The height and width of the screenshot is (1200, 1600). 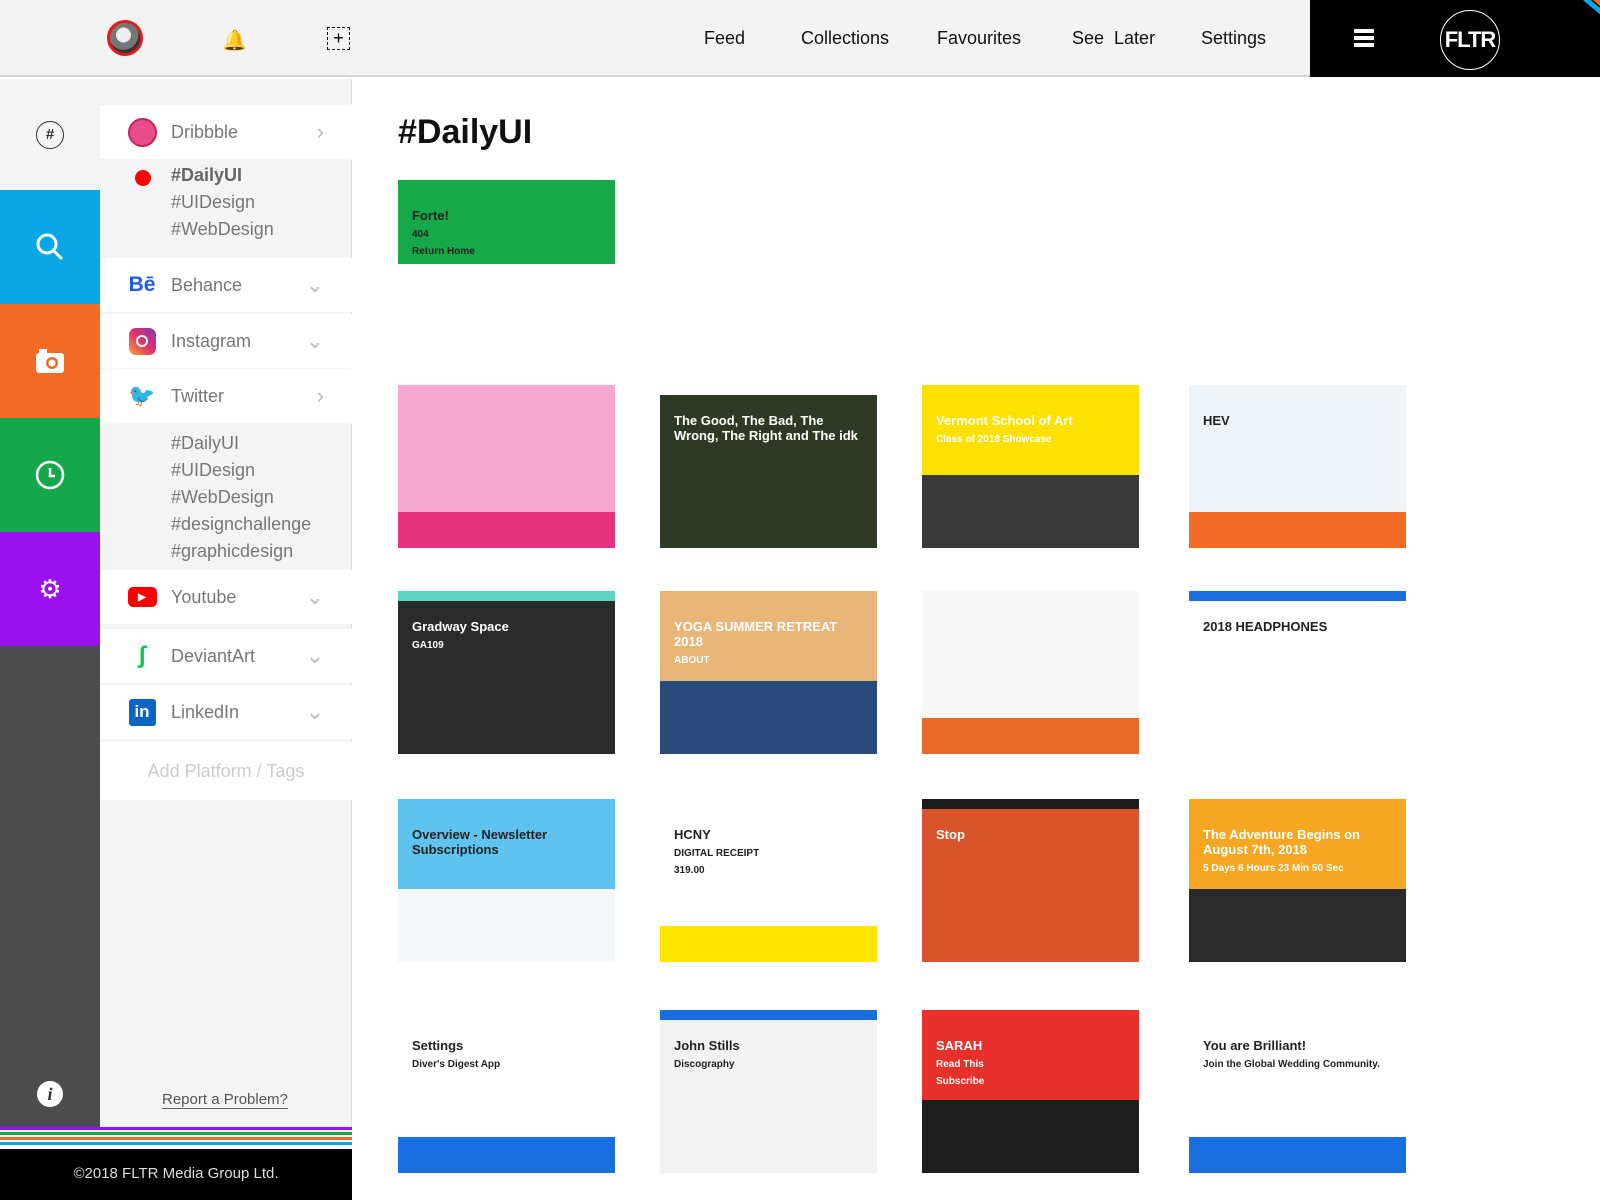 I want to click on thumb-text: Settings, so click(x=438, y=1045).